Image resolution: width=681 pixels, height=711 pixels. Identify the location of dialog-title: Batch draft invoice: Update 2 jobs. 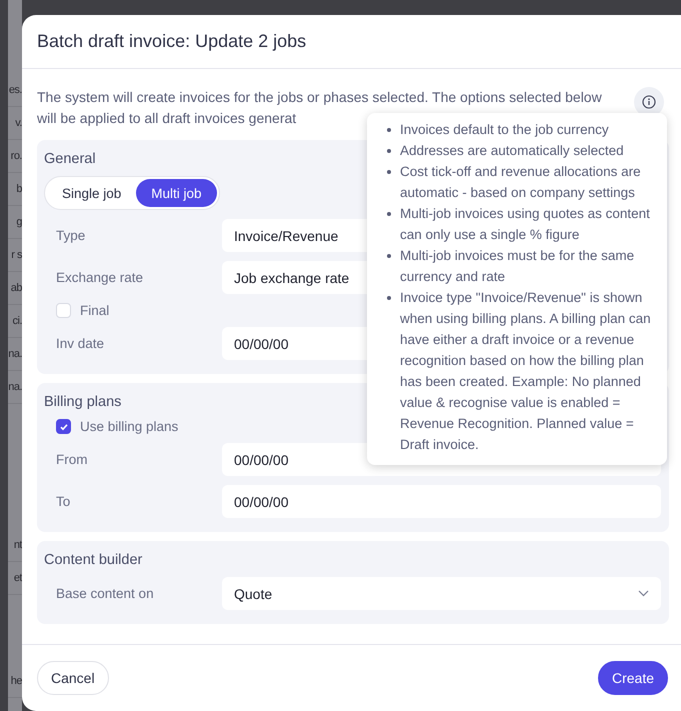
(171, 41).